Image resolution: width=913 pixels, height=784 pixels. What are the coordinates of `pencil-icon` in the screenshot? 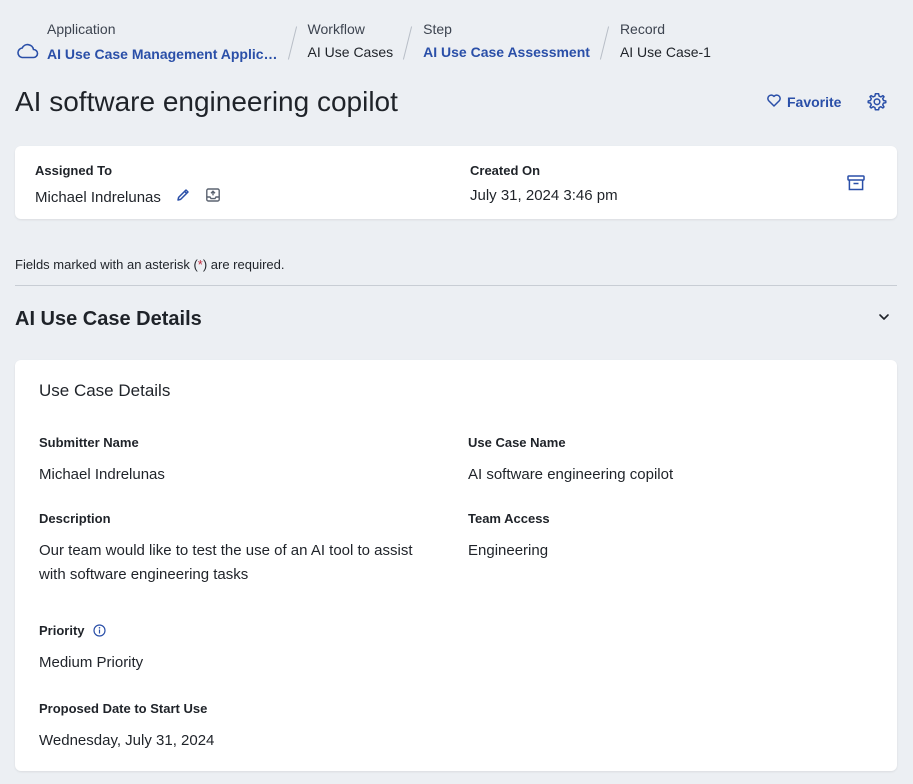 It's located at (183, 197).